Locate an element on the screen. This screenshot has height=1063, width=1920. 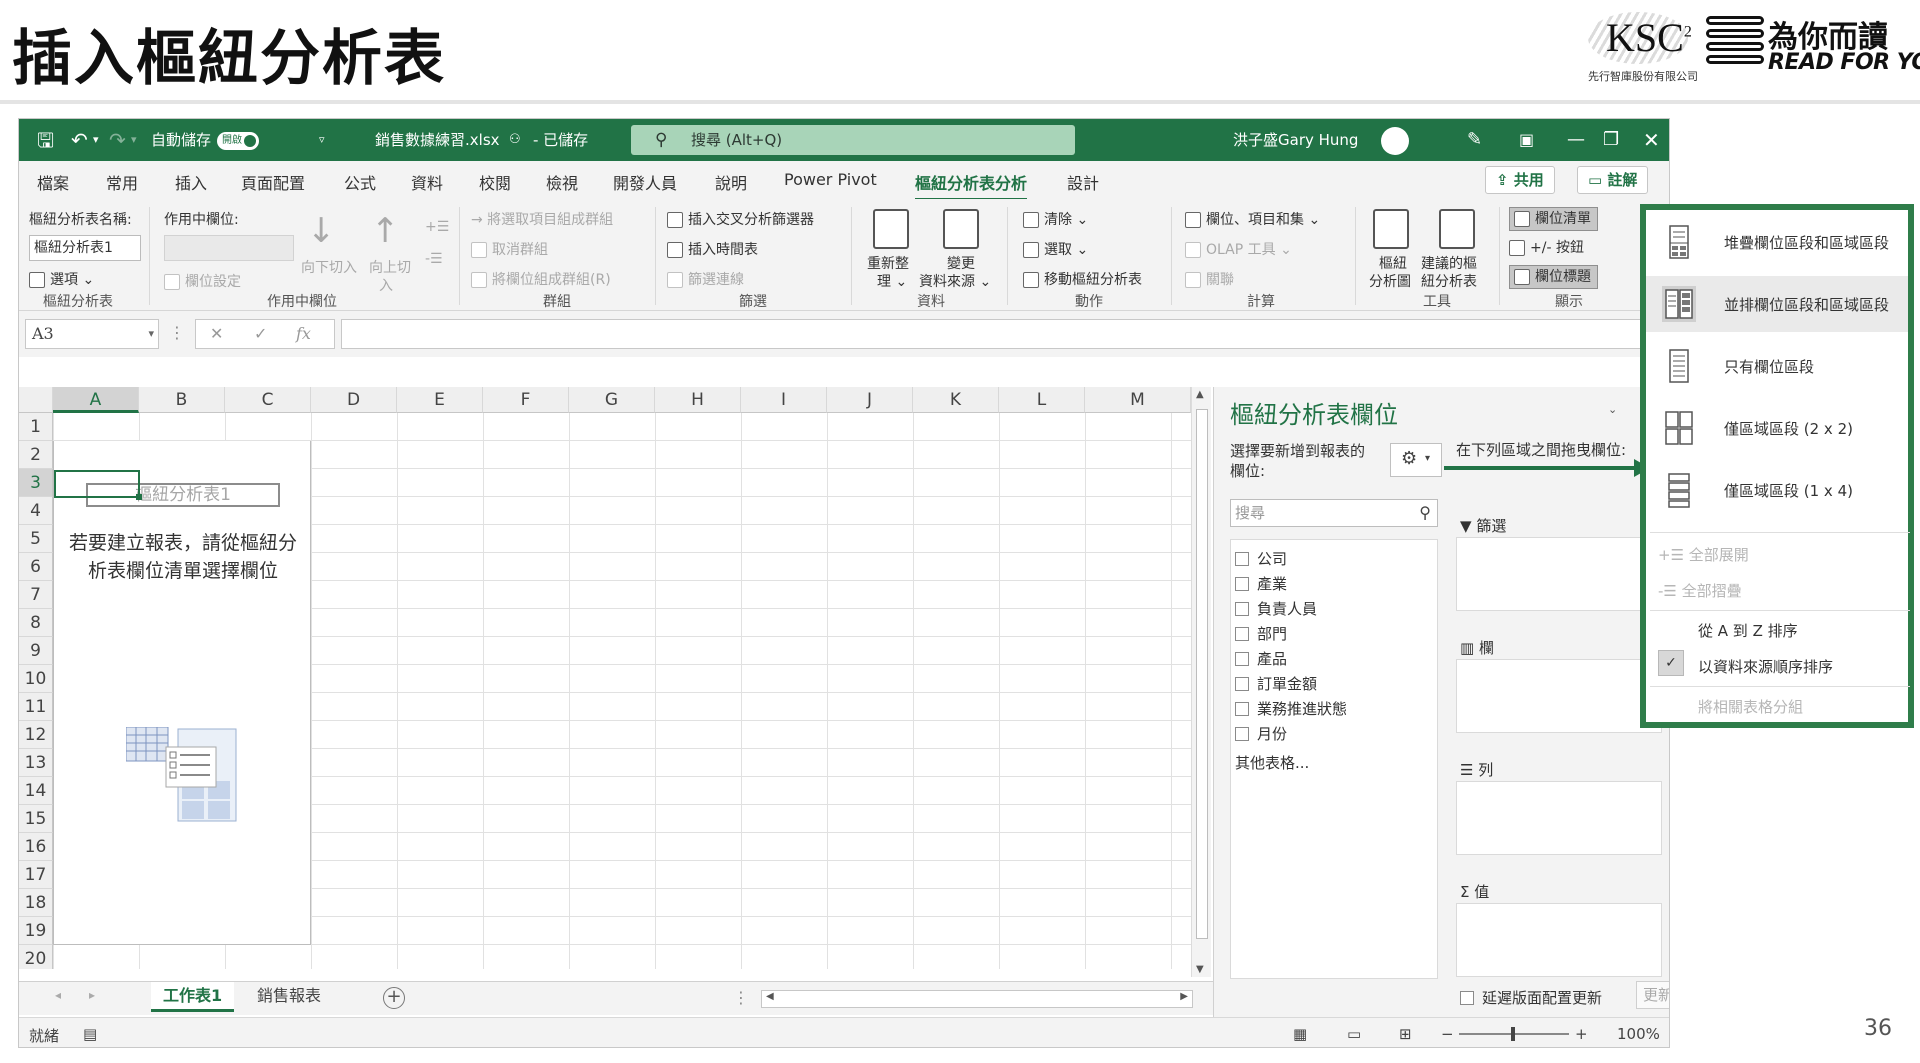
field-item: 業務推進狀態 is located at coordinates (1291, 708).